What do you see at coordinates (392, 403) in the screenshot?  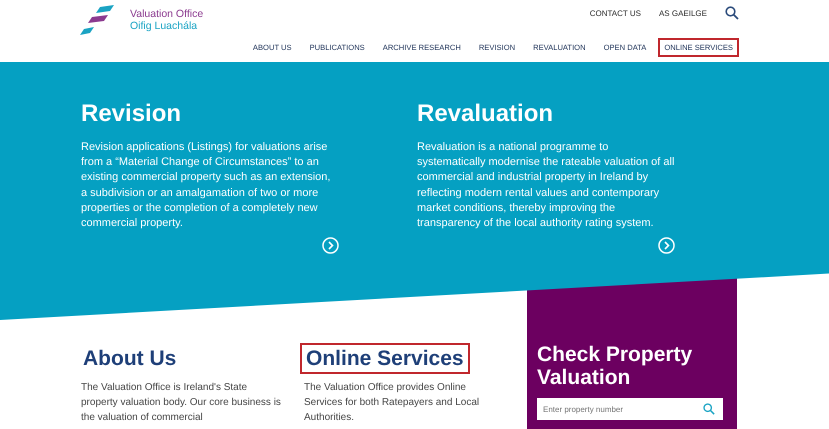 I see `section-text: The Valuation Office provides Online Services for both Ratepayers and Local Authorities.` at bounding box center [392, 403].